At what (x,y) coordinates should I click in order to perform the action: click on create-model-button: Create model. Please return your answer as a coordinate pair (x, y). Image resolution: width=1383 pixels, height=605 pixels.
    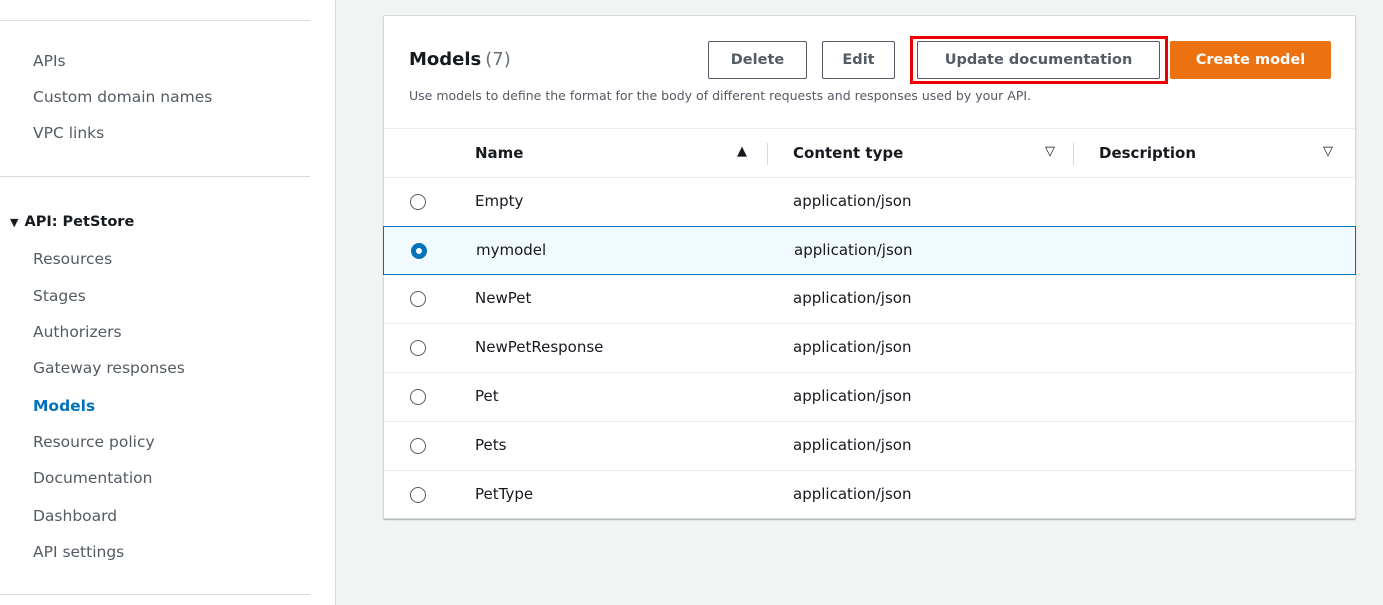
    Looking at the image, I should click on (1250, 60).